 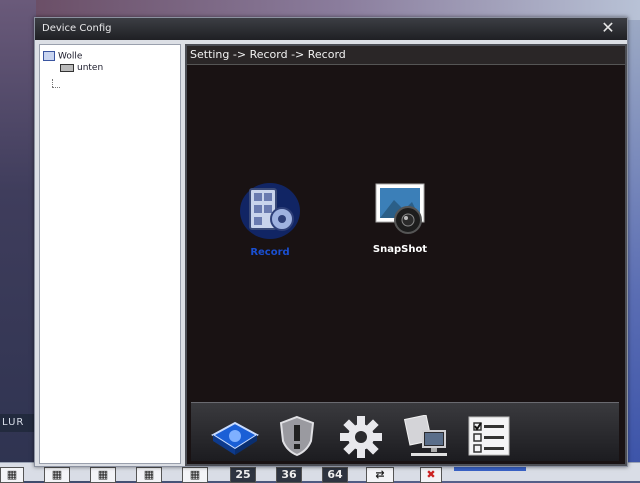 What do you see at coordinates (270, 252) in the screenshot?
I see `record-feature-label: Record` at bounding box center [270, 252].